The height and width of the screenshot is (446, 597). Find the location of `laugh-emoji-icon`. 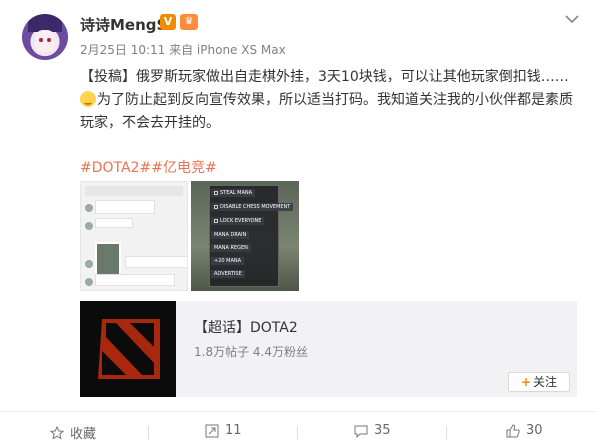

laugh-emoji-icon is located at coordinates (88, 99).